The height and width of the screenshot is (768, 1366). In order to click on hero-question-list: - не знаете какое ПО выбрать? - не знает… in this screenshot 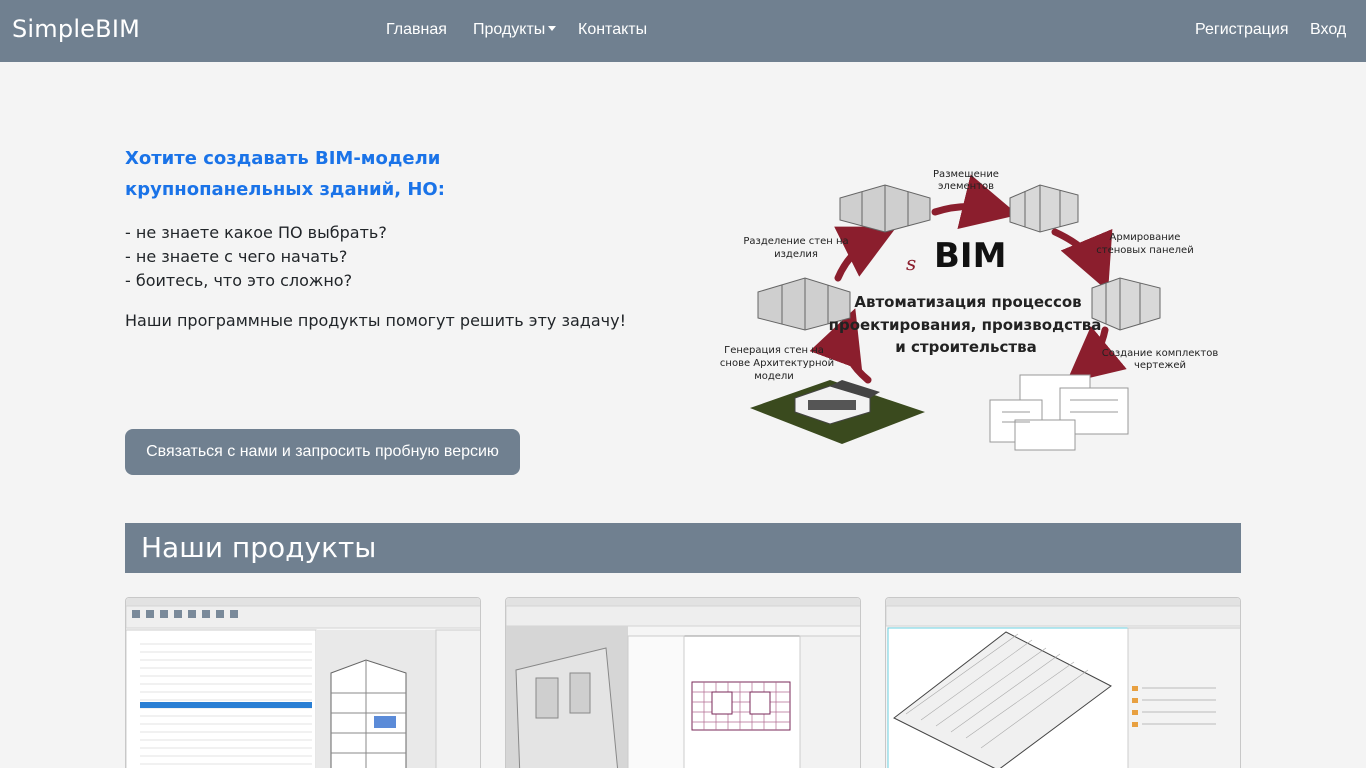, I will do `click(256, 257)`.